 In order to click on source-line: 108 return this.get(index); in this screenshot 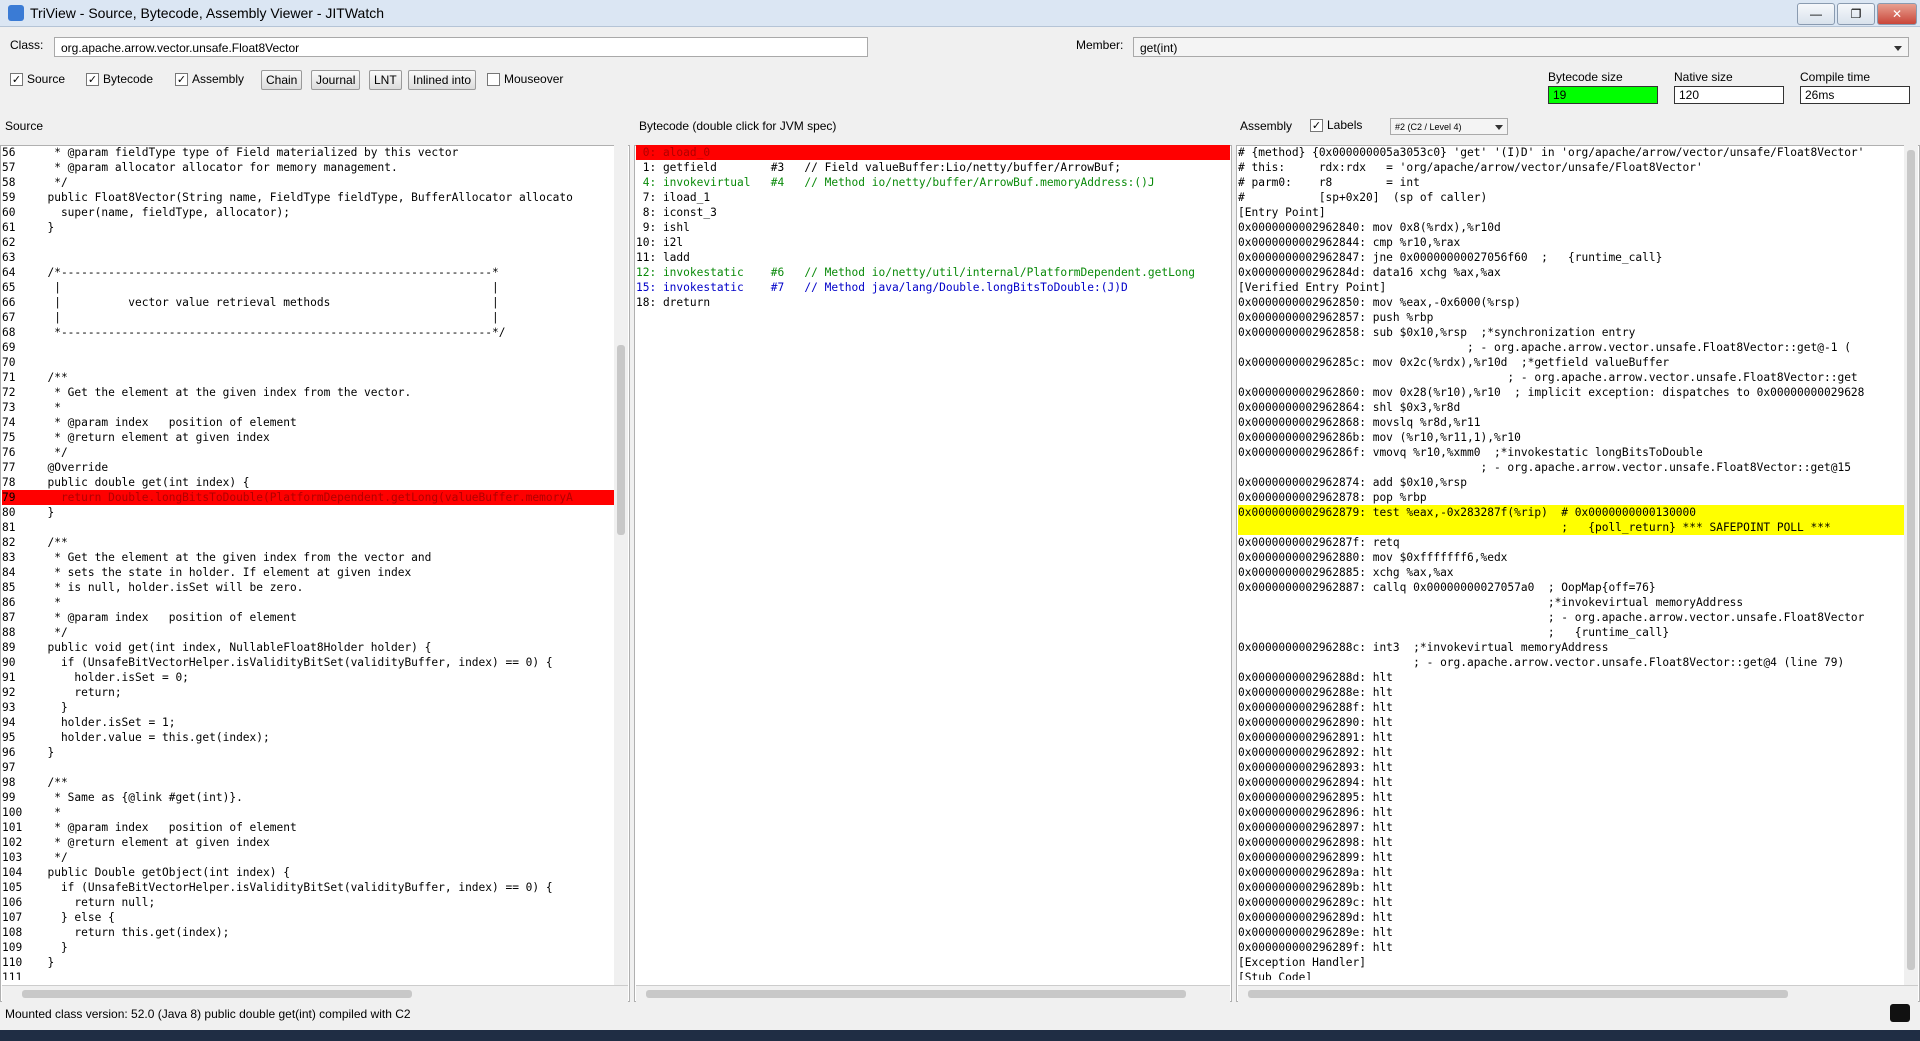, I will do `click(308, 932)`.